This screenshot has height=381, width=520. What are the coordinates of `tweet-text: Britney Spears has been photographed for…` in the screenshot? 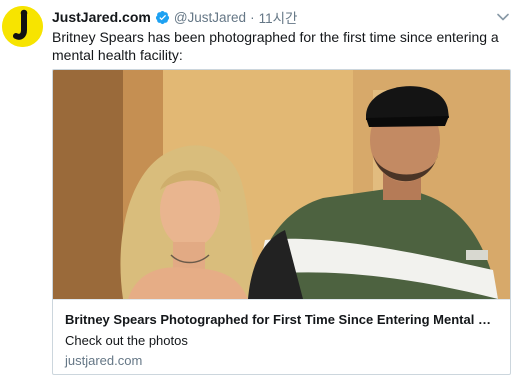 It's located at (275, 46).